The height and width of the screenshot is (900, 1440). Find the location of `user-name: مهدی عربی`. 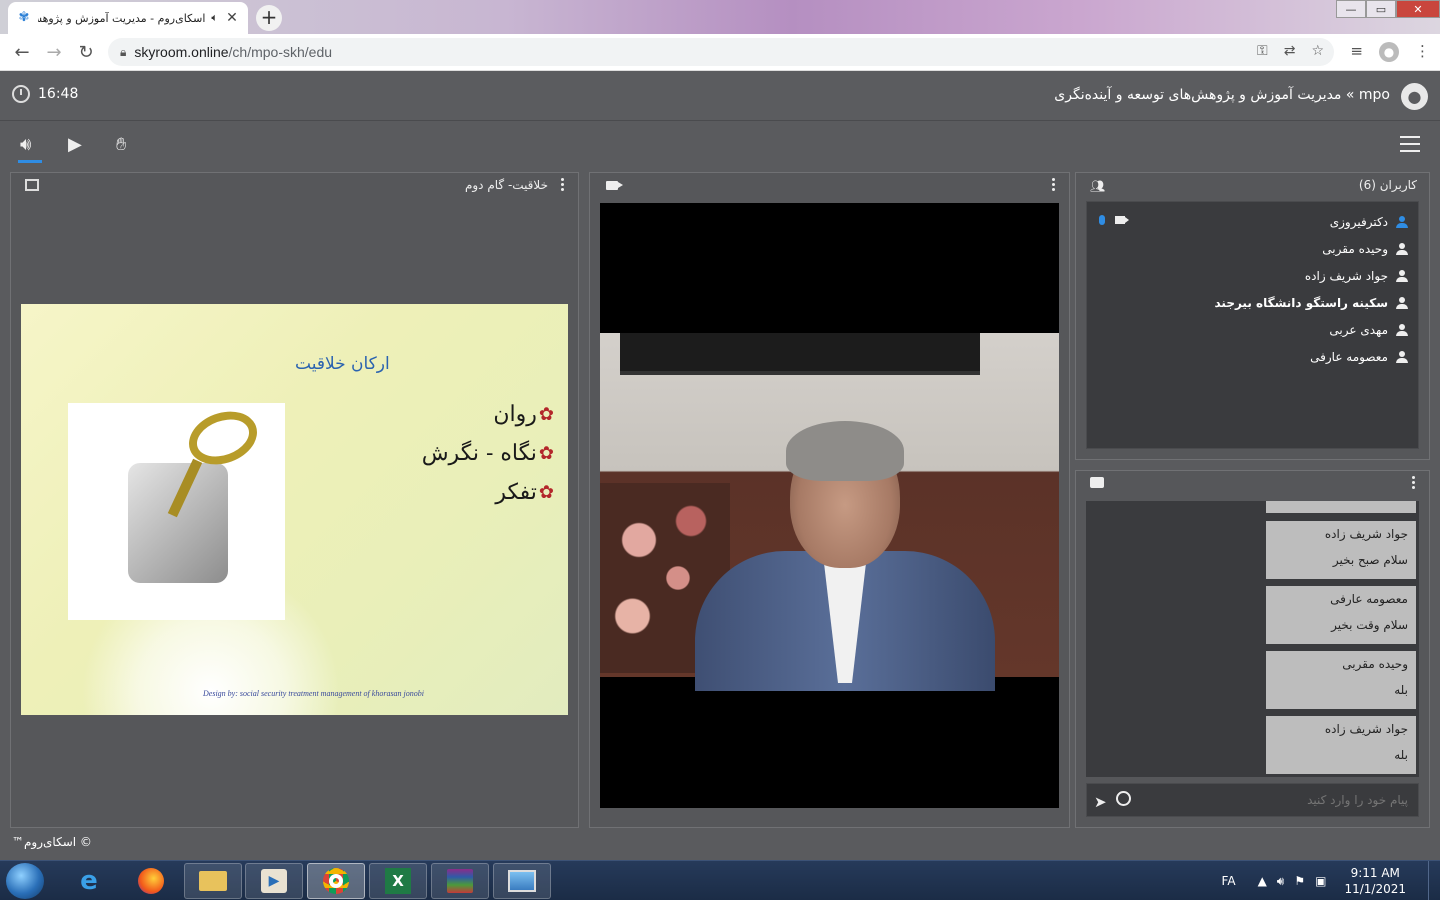

user-name: مهدی عربی is located at coordinates (1358, 329).